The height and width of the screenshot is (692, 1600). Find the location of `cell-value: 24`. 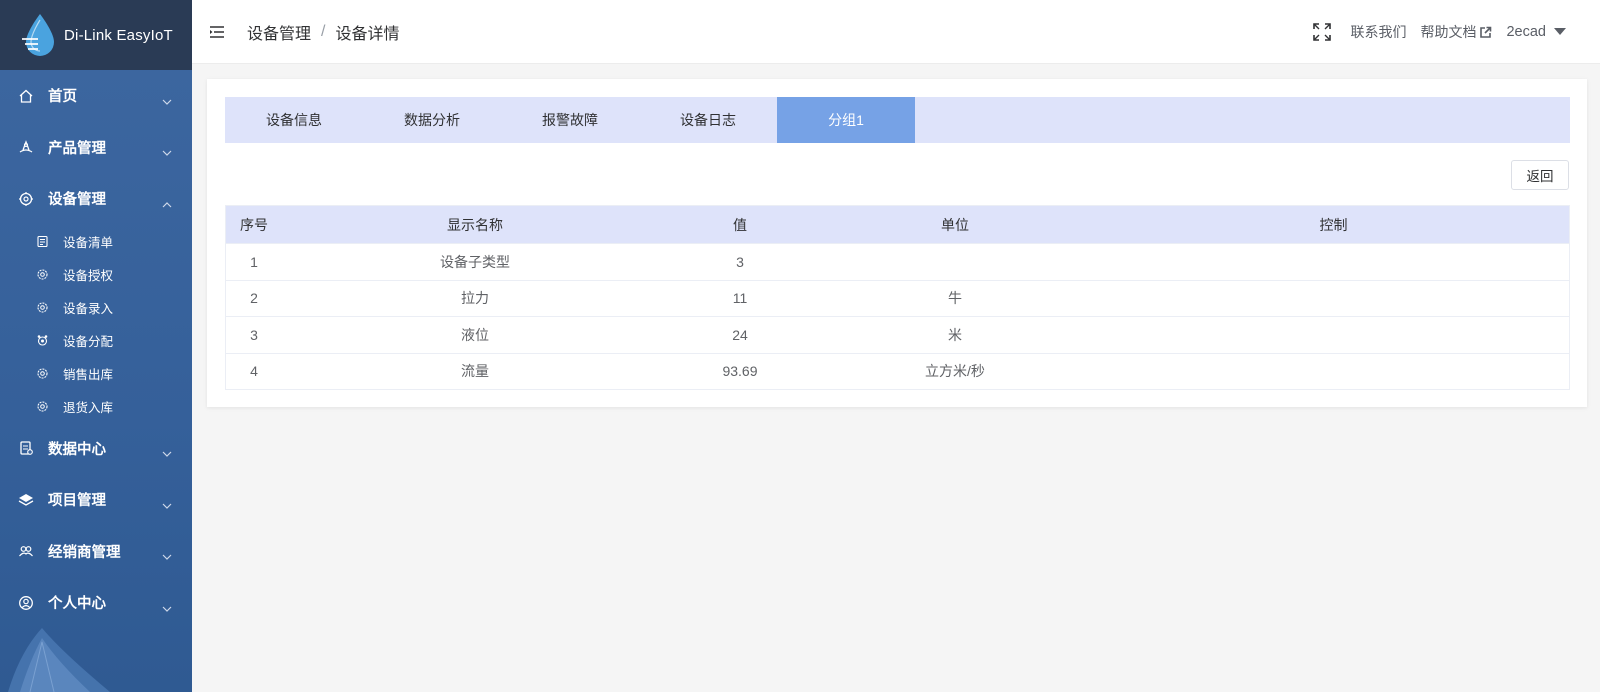

cell-value: 24 is located at coordinates (740, 334).